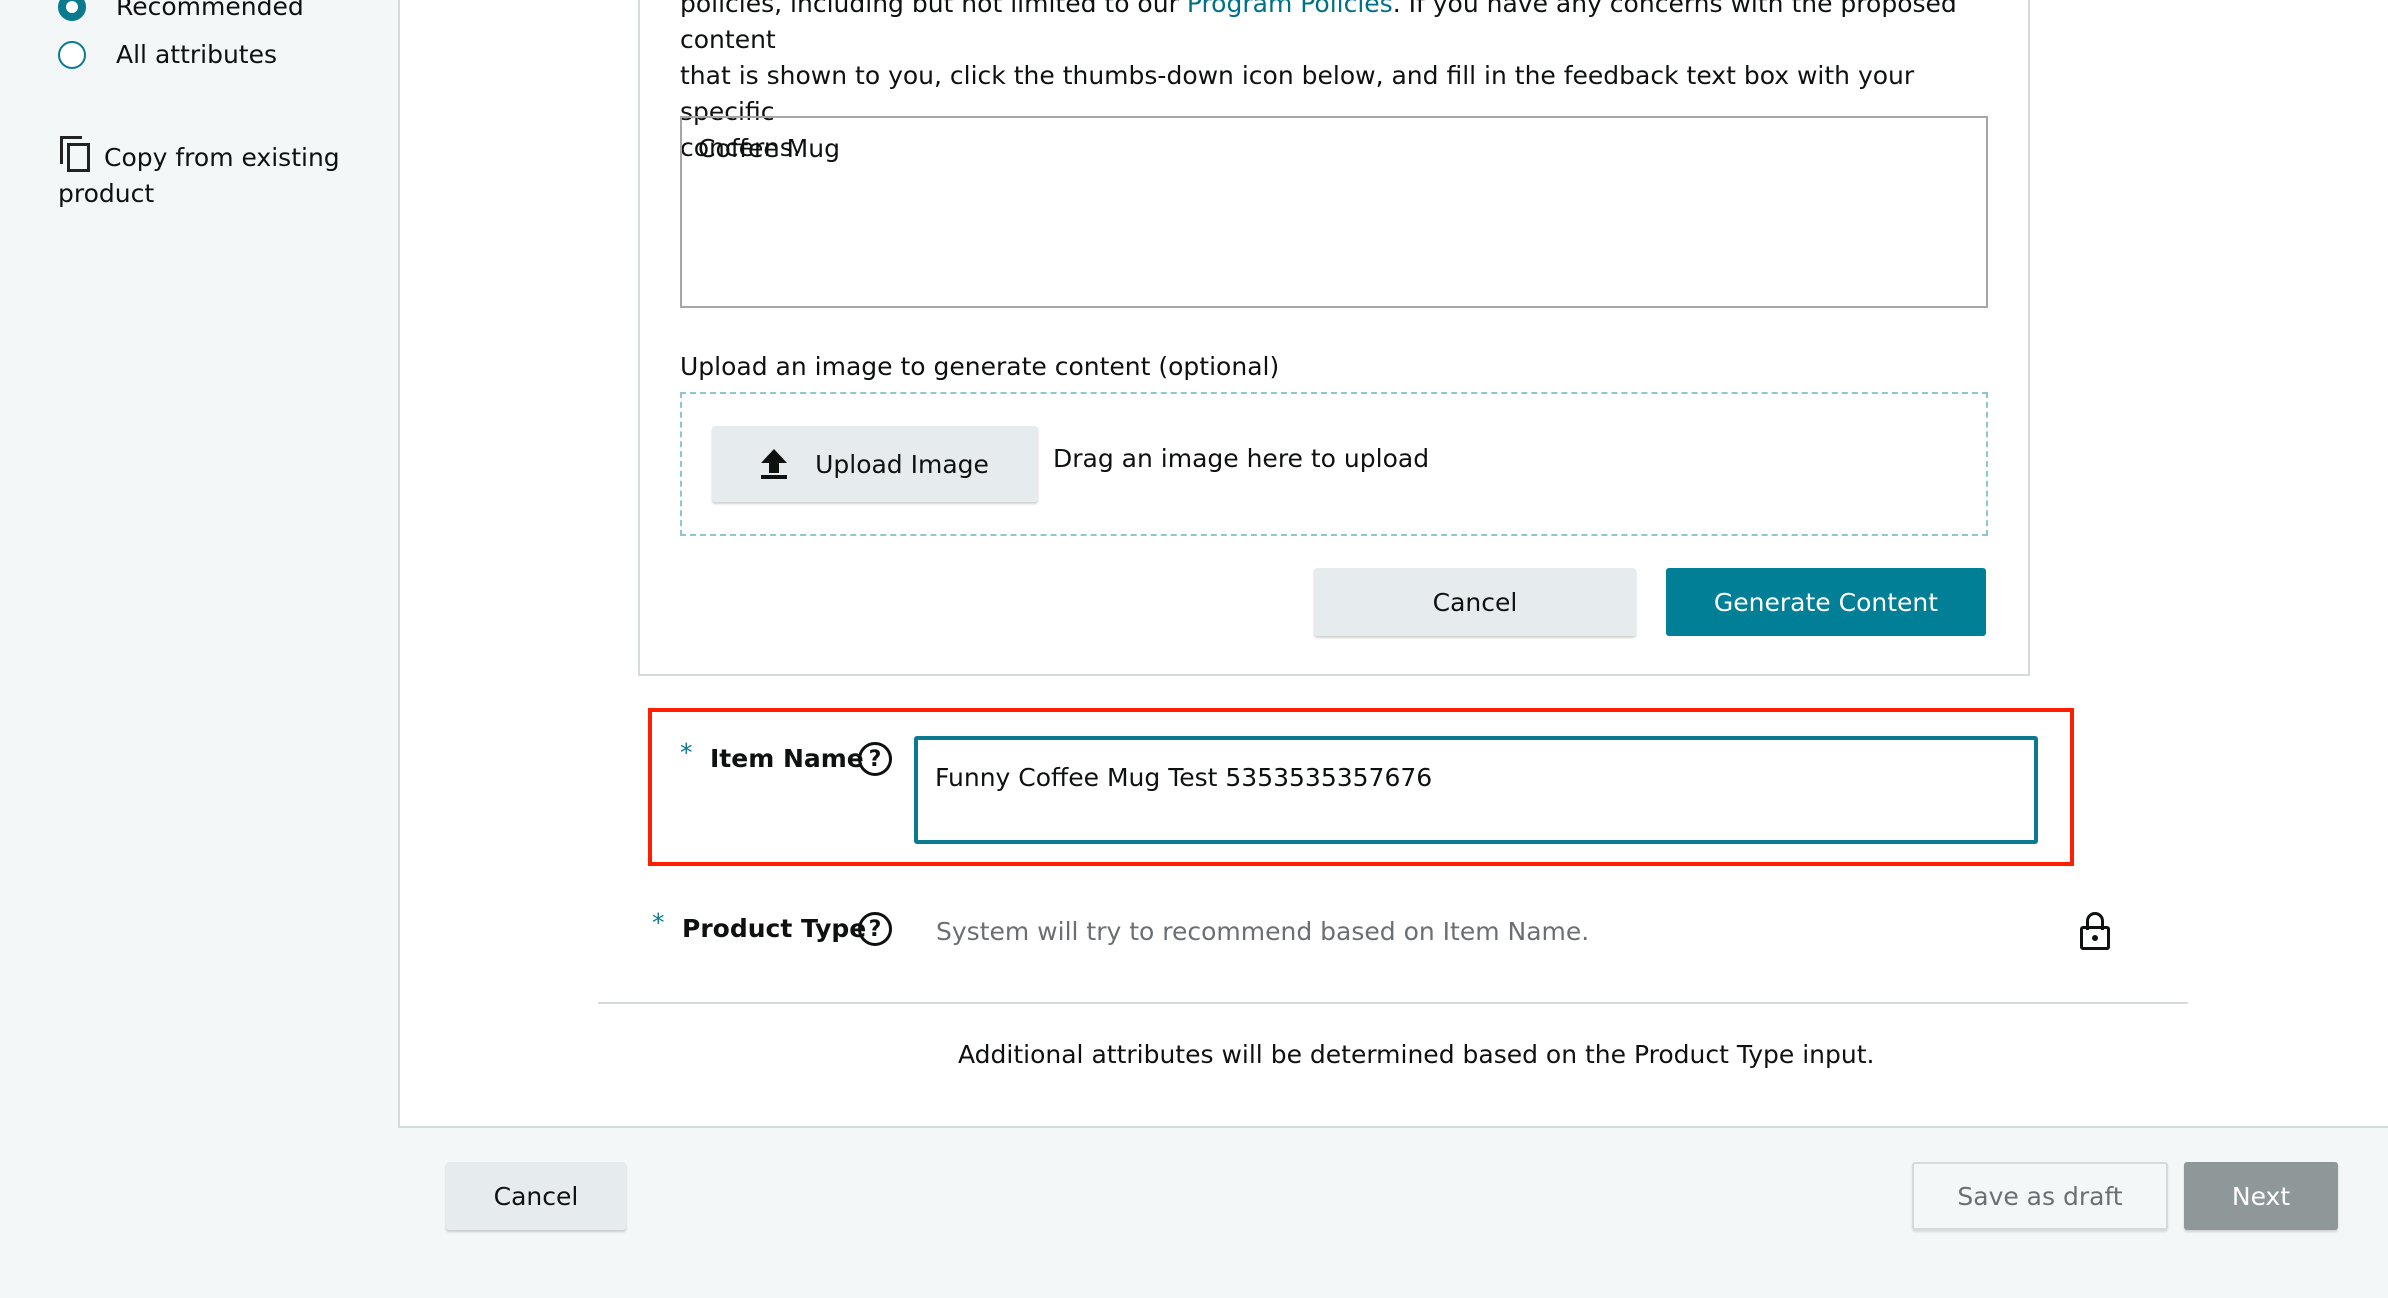  I want to click on item-name-input: Funny Coffee Mug Test 5353535357676, so click(1476, 790).